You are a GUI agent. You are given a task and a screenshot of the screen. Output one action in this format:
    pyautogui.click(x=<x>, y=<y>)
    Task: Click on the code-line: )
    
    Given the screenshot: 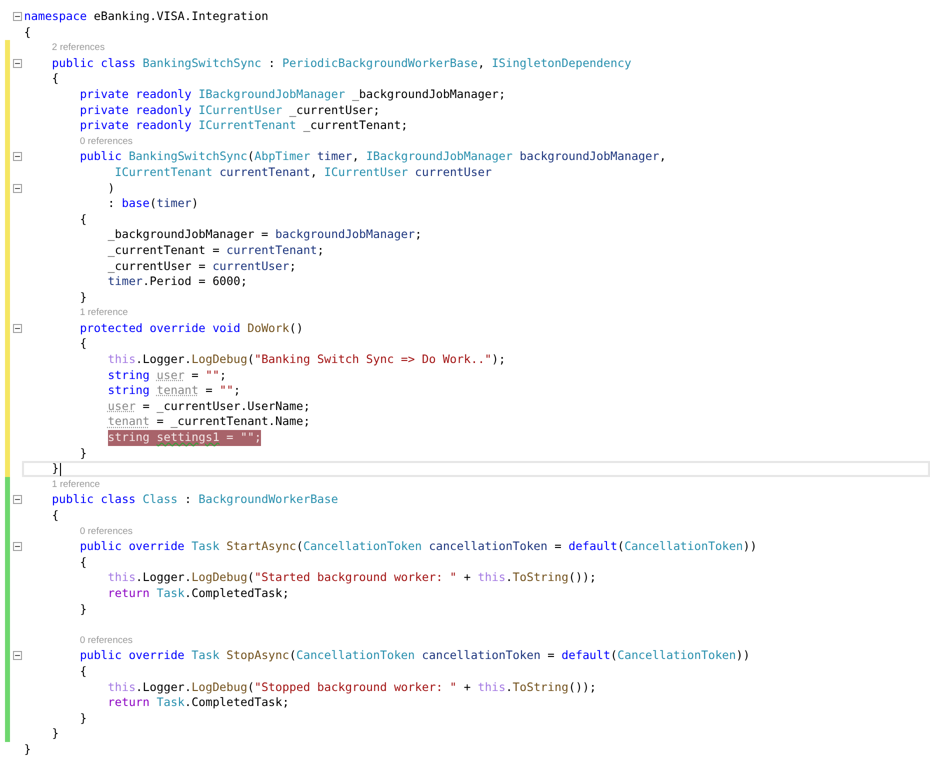 What is the action you would take?
    pyautogui.click(x=111, y=188)
    